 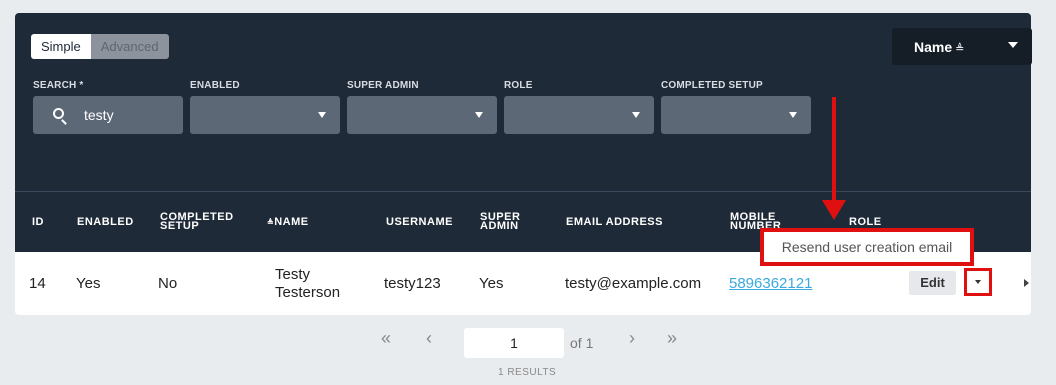 What do you see at coordinates (527, 372) in the screenshot?
I see `results-count: 1 RESULTS` at bounding box center [527, 372].